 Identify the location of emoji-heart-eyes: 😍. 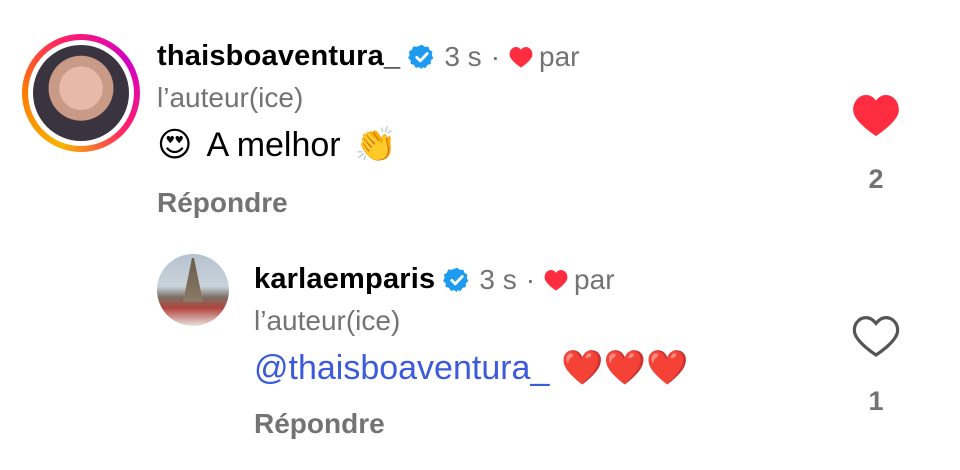
(175, 145).